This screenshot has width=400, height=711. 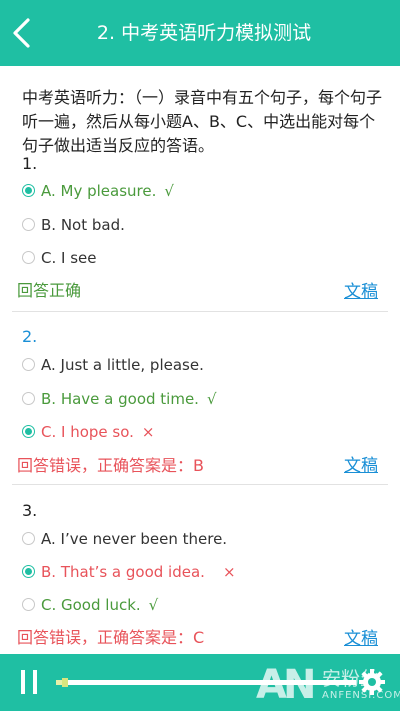 I want to click on option-label: B. Have a good time., so click(x=120, y=399).